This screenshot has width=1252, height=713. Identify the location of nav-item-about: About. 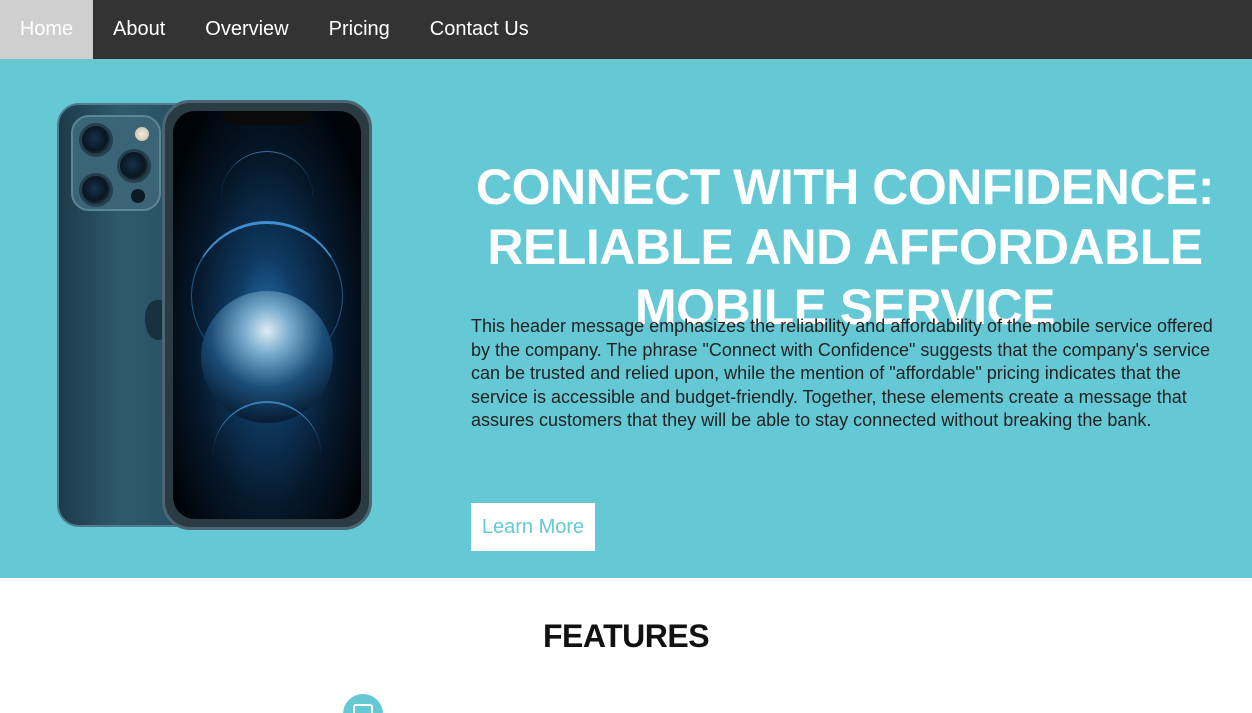
(139, 29).